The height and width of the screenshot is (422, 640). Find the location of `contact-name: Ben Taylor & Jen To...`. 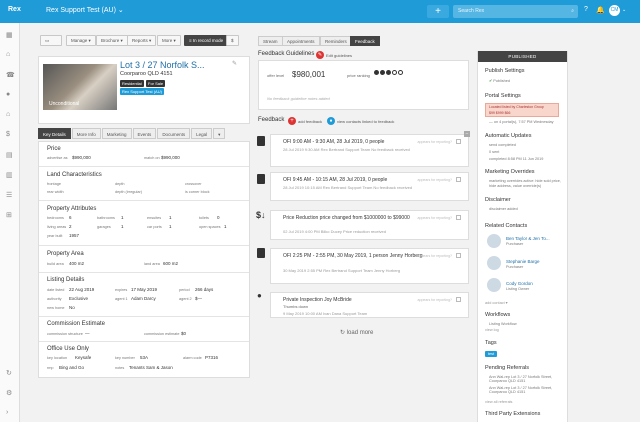

contact-name: Ben Taylor & Jen To... is located at coordinates (528, 238).